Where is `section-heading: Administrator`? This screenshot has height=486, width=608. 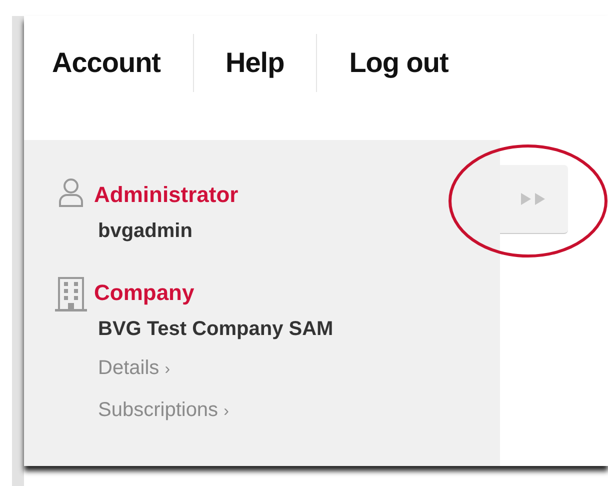 section-heading: Administrator is located at coordinates (166, 195).